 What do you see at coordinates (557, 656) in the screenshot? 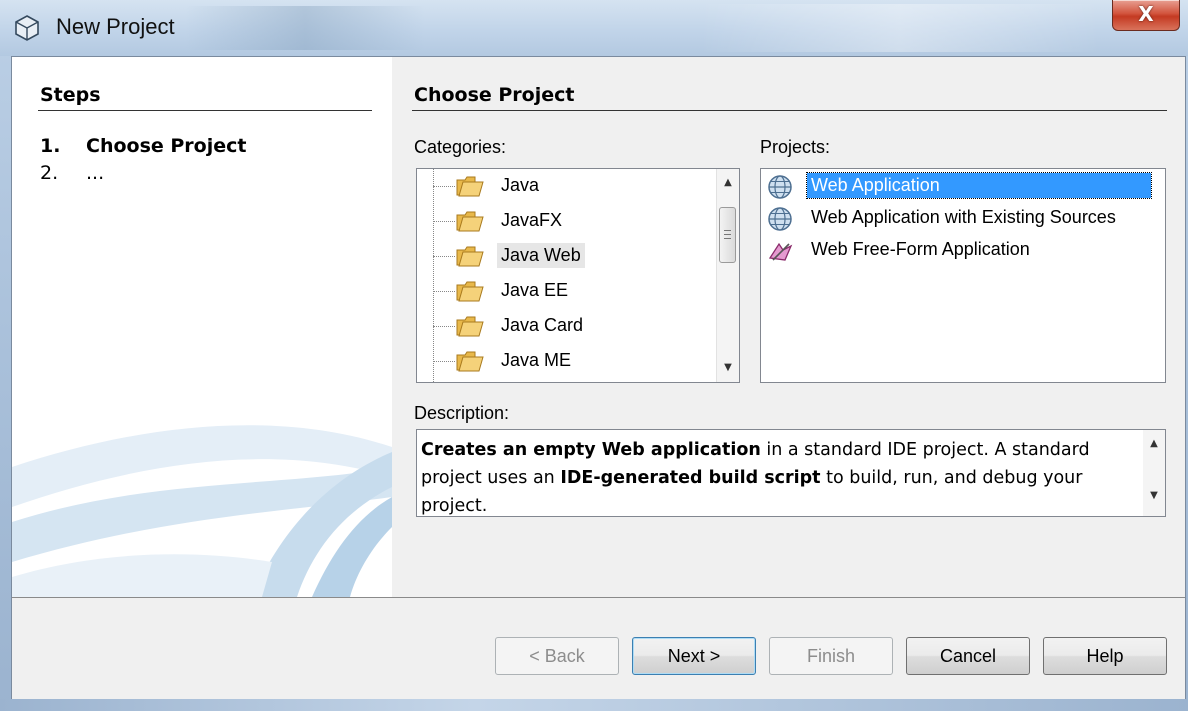
I see `back-button: < Back` at bounding box center [557, 656].